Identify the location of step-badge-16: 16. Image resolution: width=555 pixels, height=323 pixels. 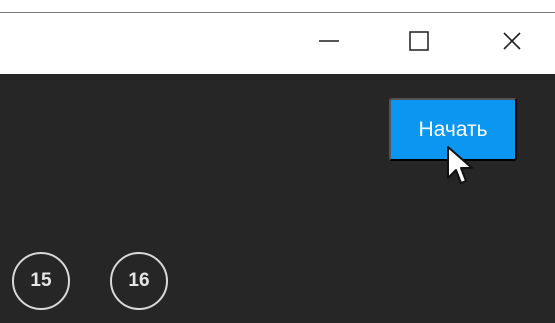
(139, 281).